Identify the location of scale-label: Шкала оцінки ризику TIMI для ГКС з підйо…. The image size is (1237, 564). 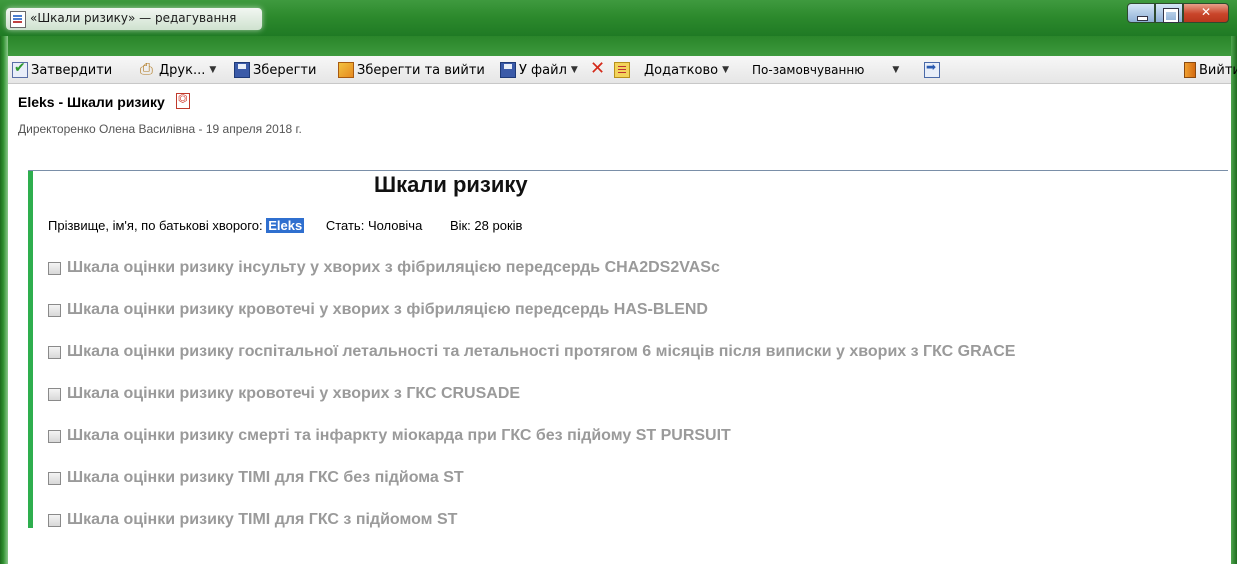
(262, 519).